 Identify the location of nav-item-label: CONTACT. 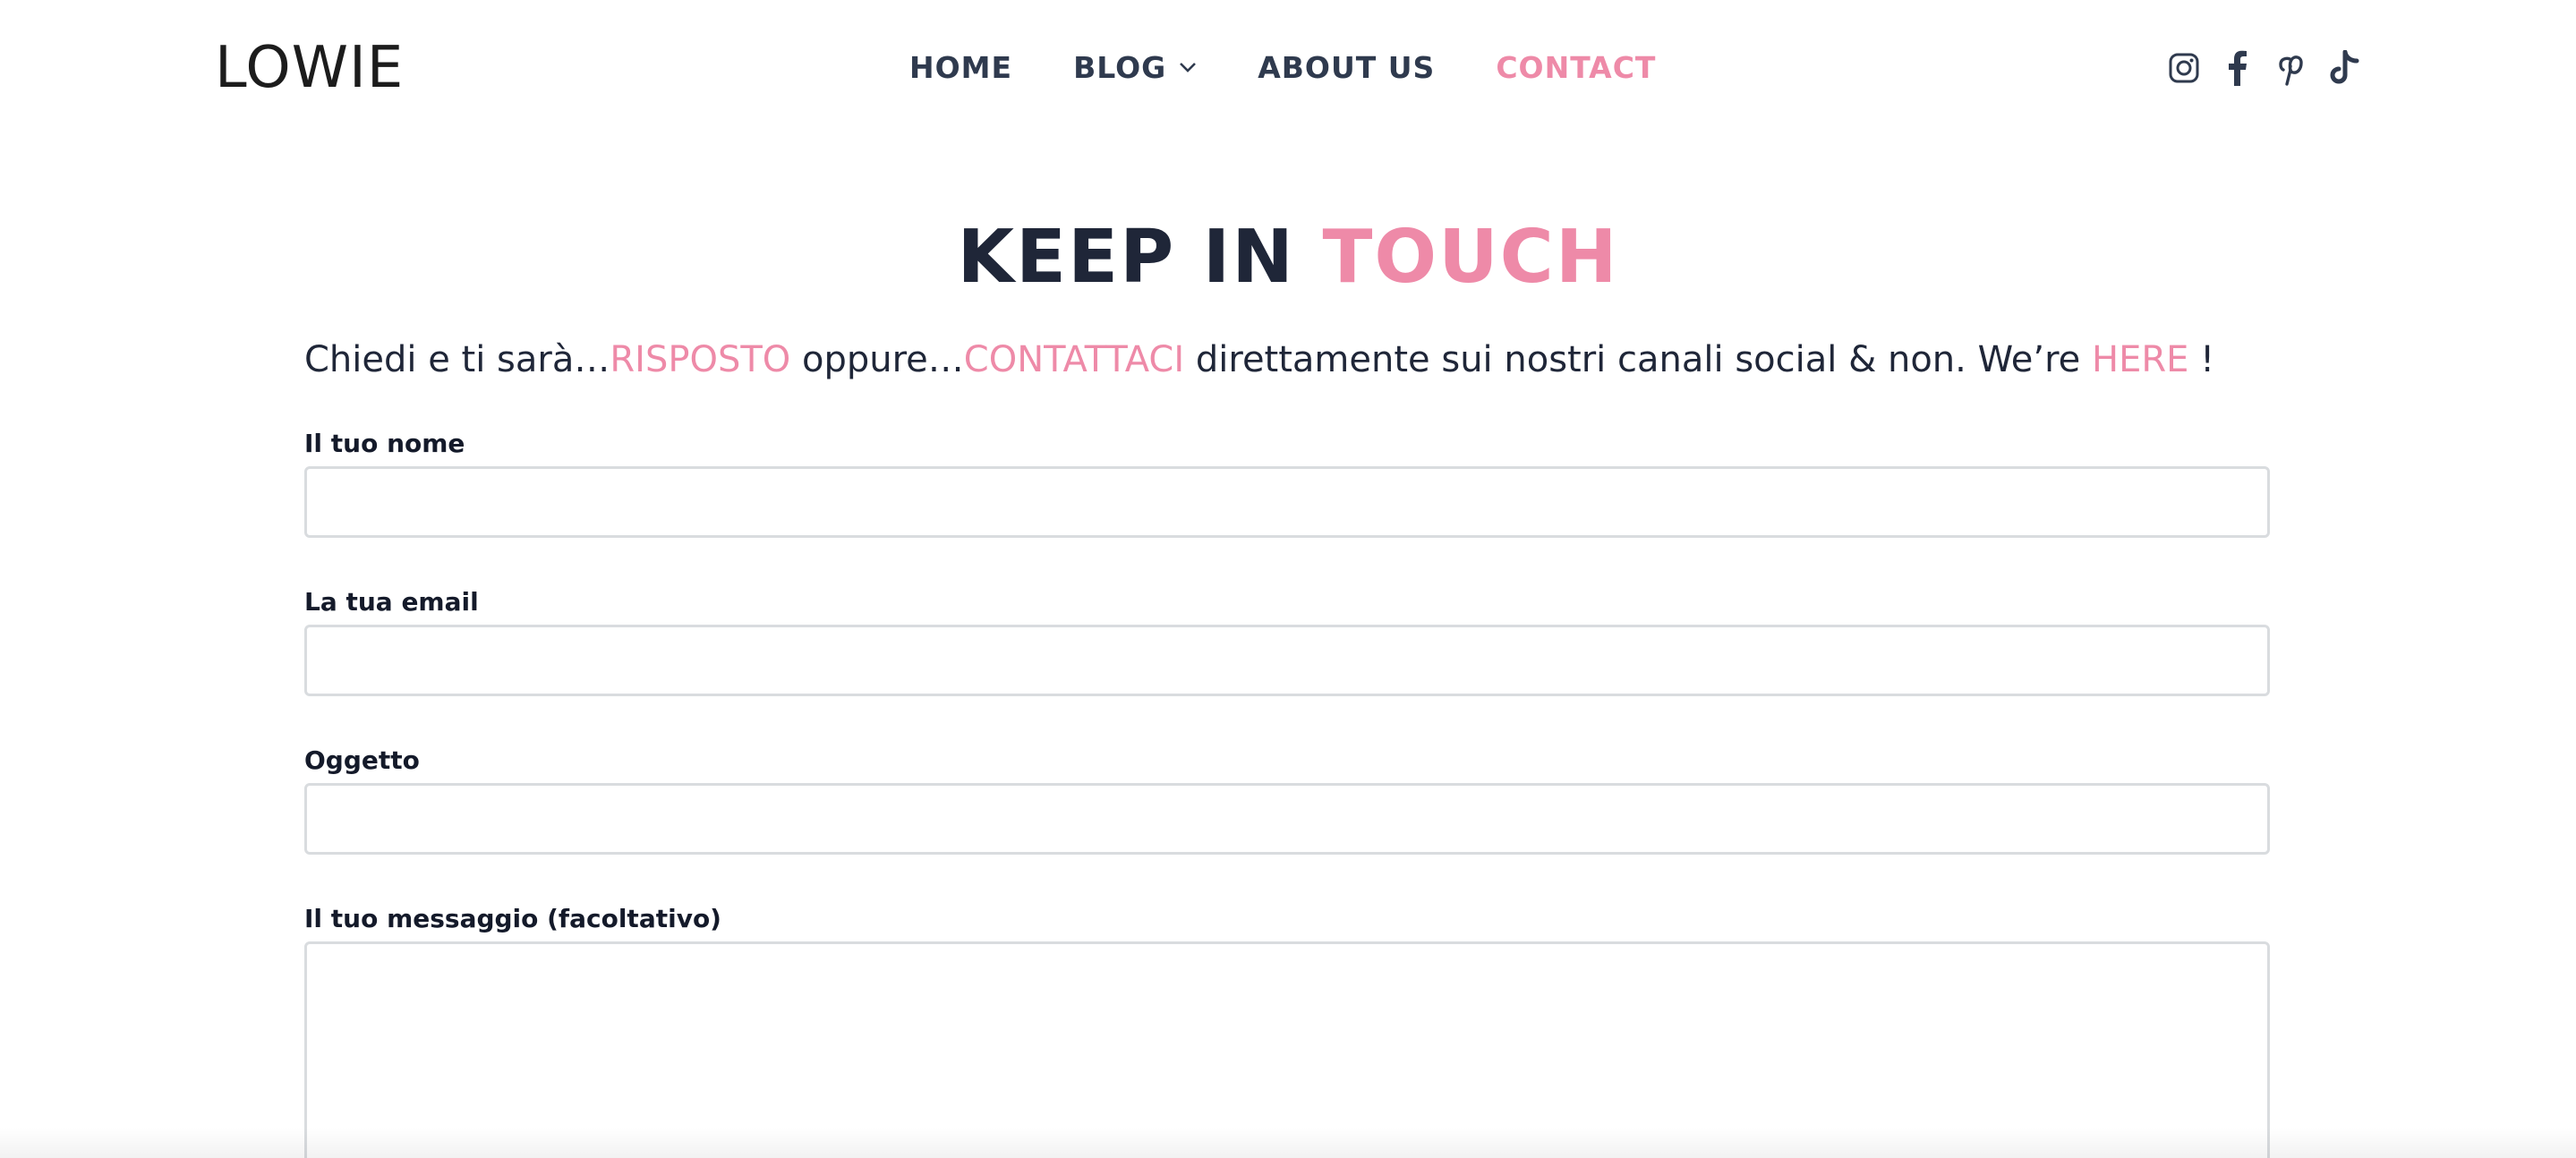
(1576, 67).